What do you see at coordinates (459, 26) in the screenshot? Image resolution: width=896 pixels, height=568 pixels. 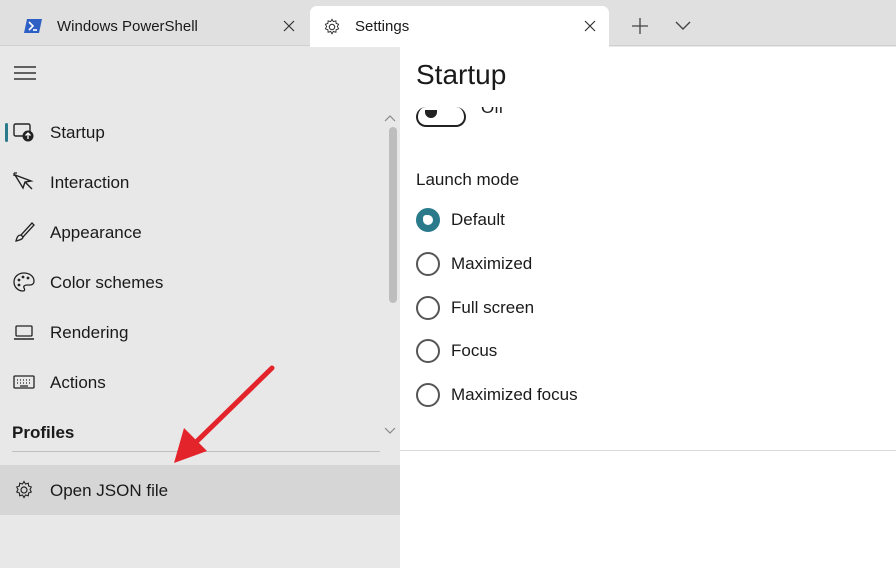 I see `tab-settings: Settings` at bounding box center [459, 26].